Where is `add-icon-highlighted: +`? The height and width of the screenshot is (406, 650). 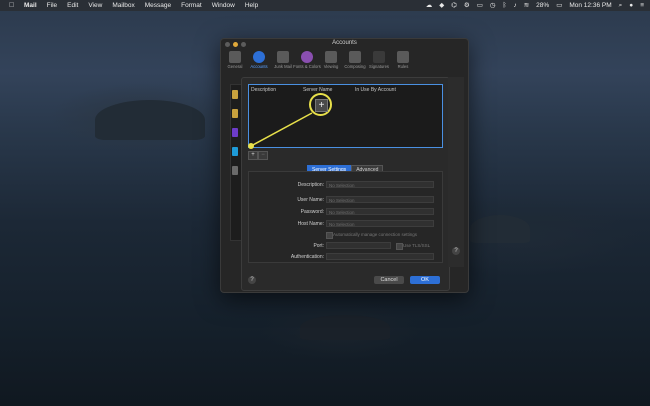
add-icon-highlighted: + is located at coordinates (321, 105).